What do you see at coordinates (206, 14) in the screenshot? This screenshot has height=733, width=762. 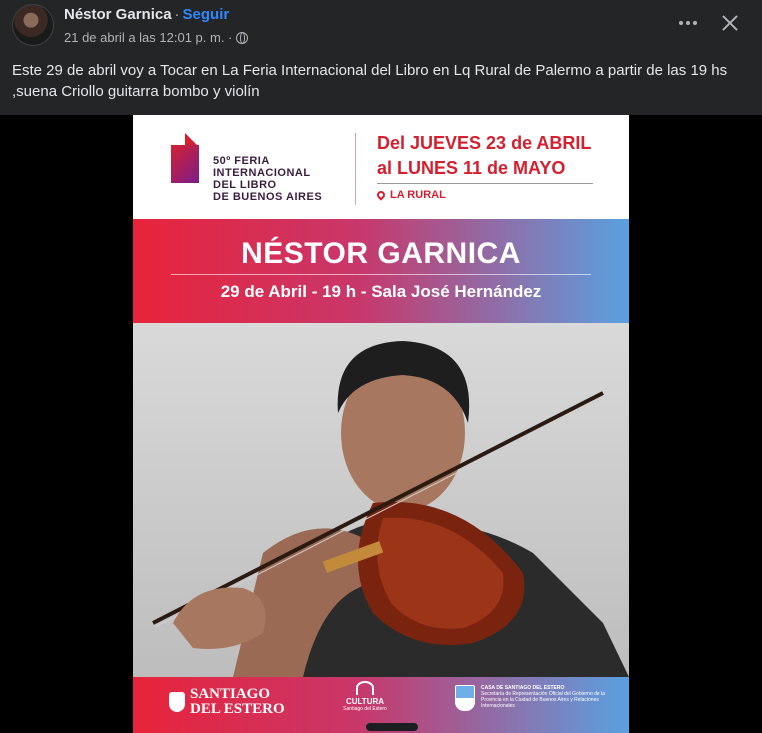 I see `follow-button: Seguir` at bounding box center [206, 14].